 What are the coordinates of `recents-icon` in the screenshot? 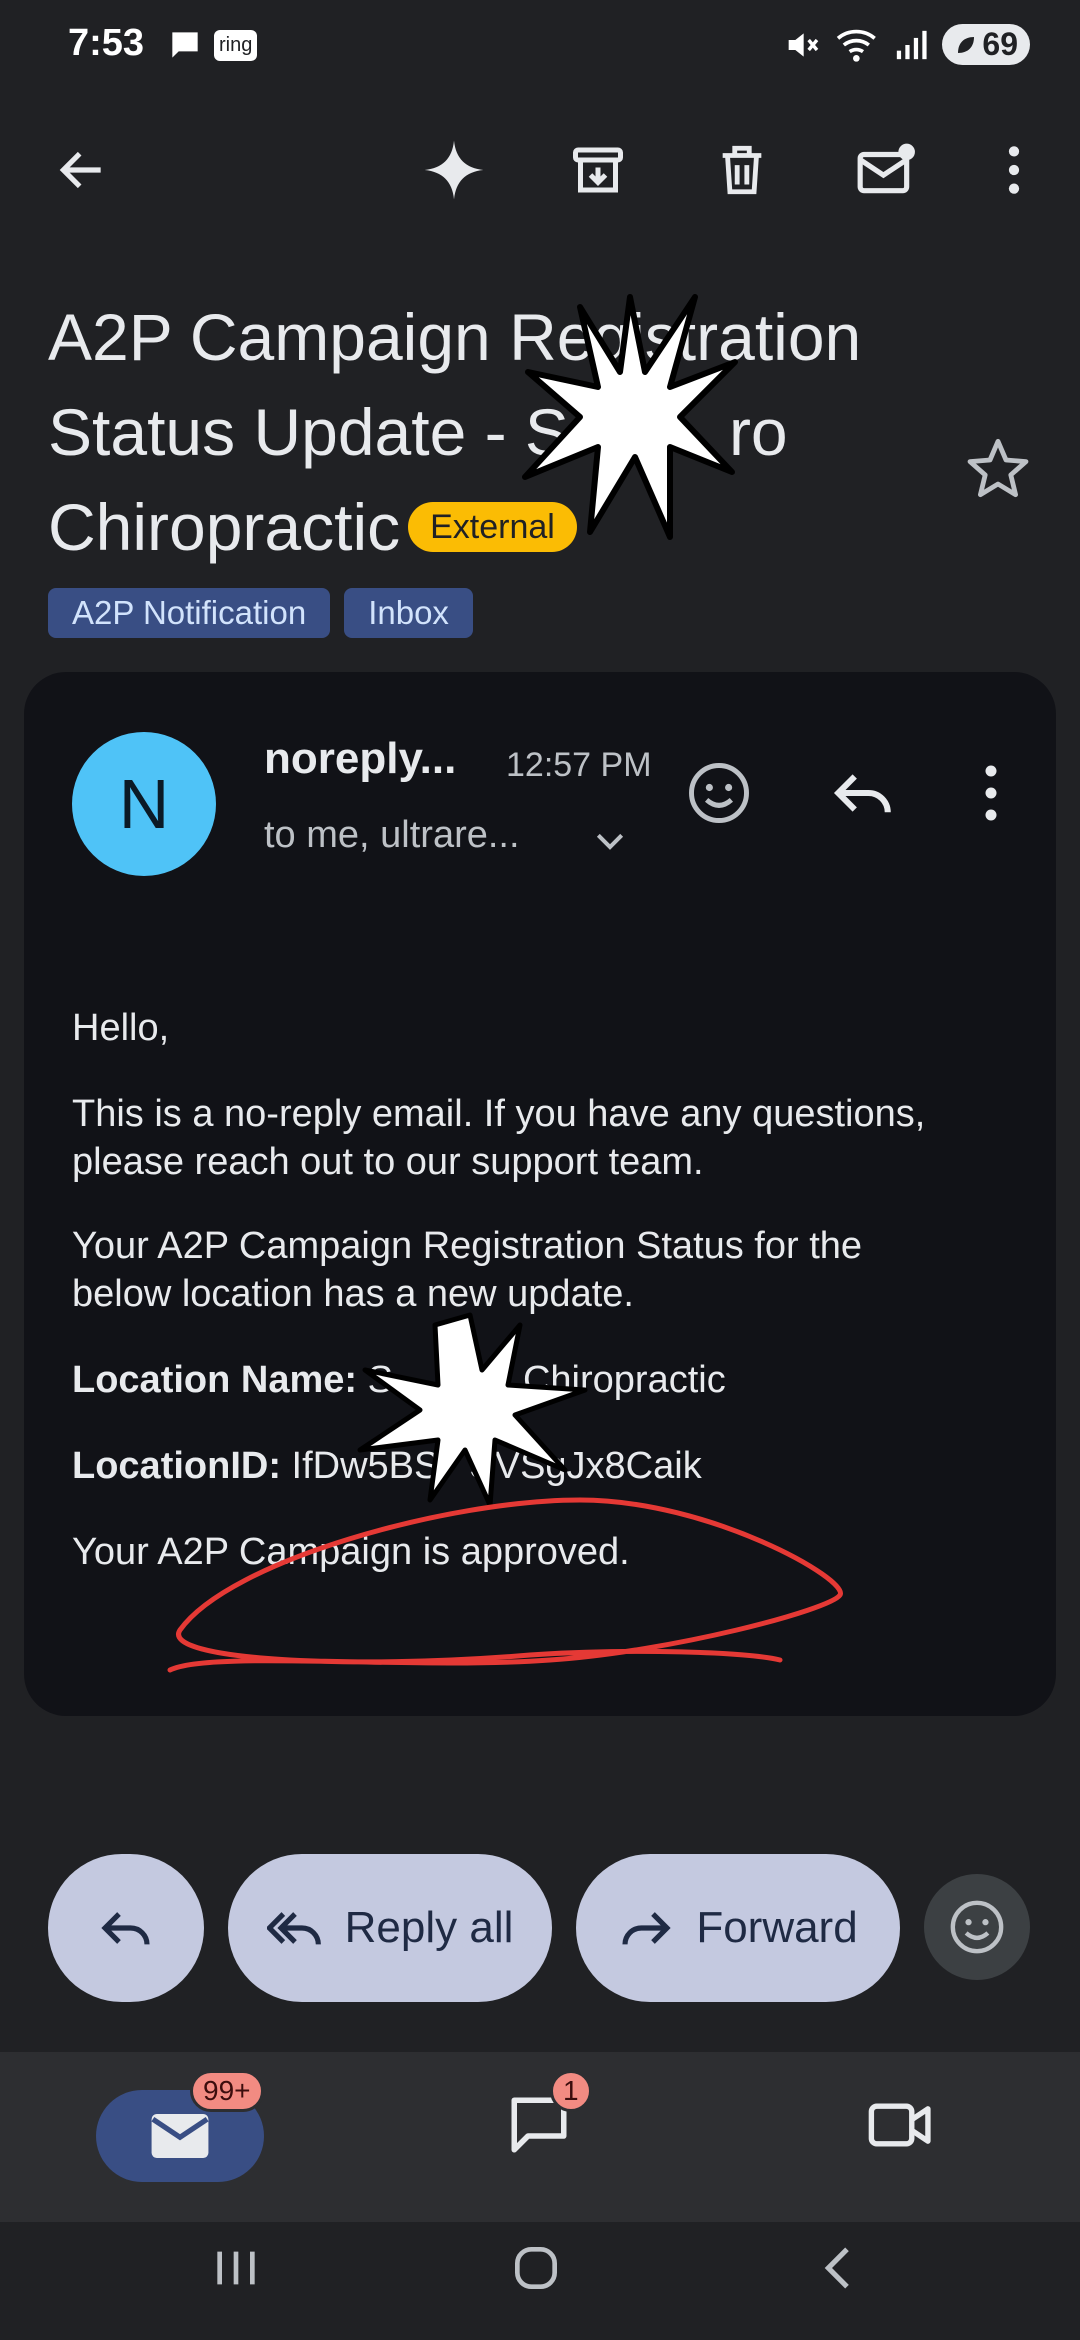 It's located at (236, 2268).